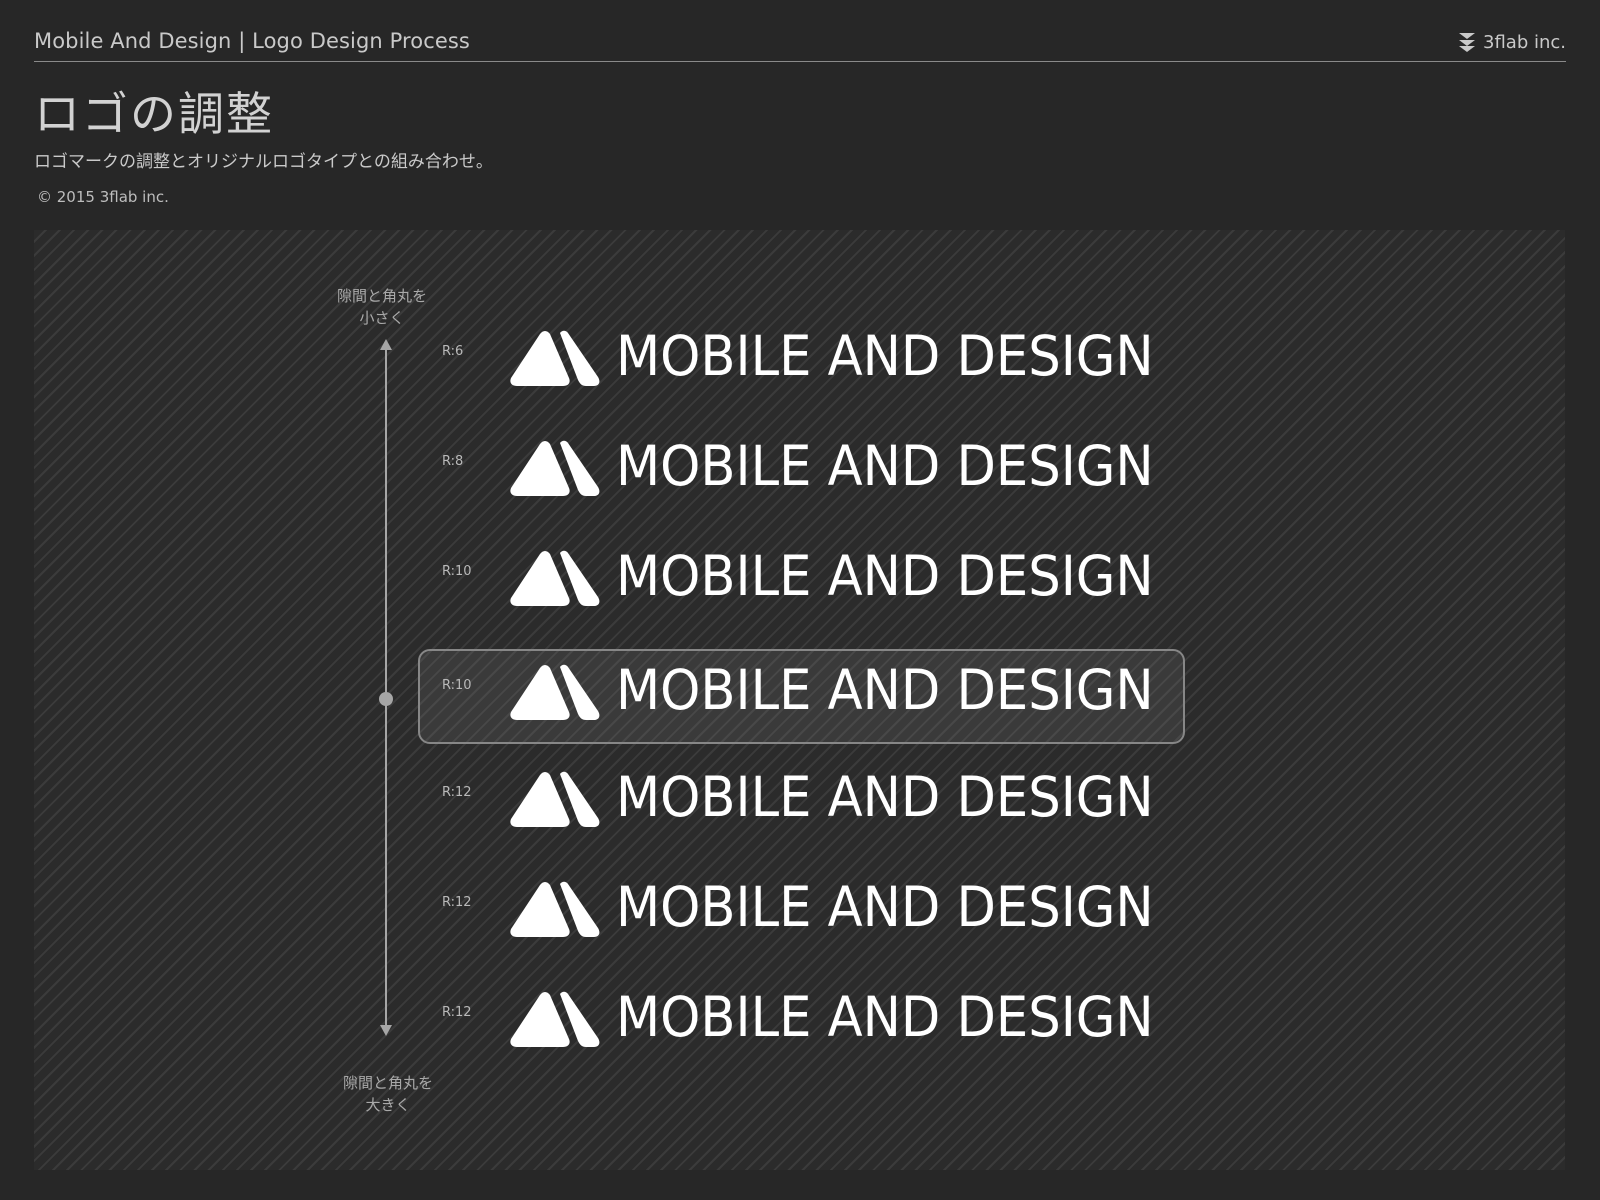 The image size is (1600, 1200). I want to click on corner-radius-label: R:6, so click(453, 351).